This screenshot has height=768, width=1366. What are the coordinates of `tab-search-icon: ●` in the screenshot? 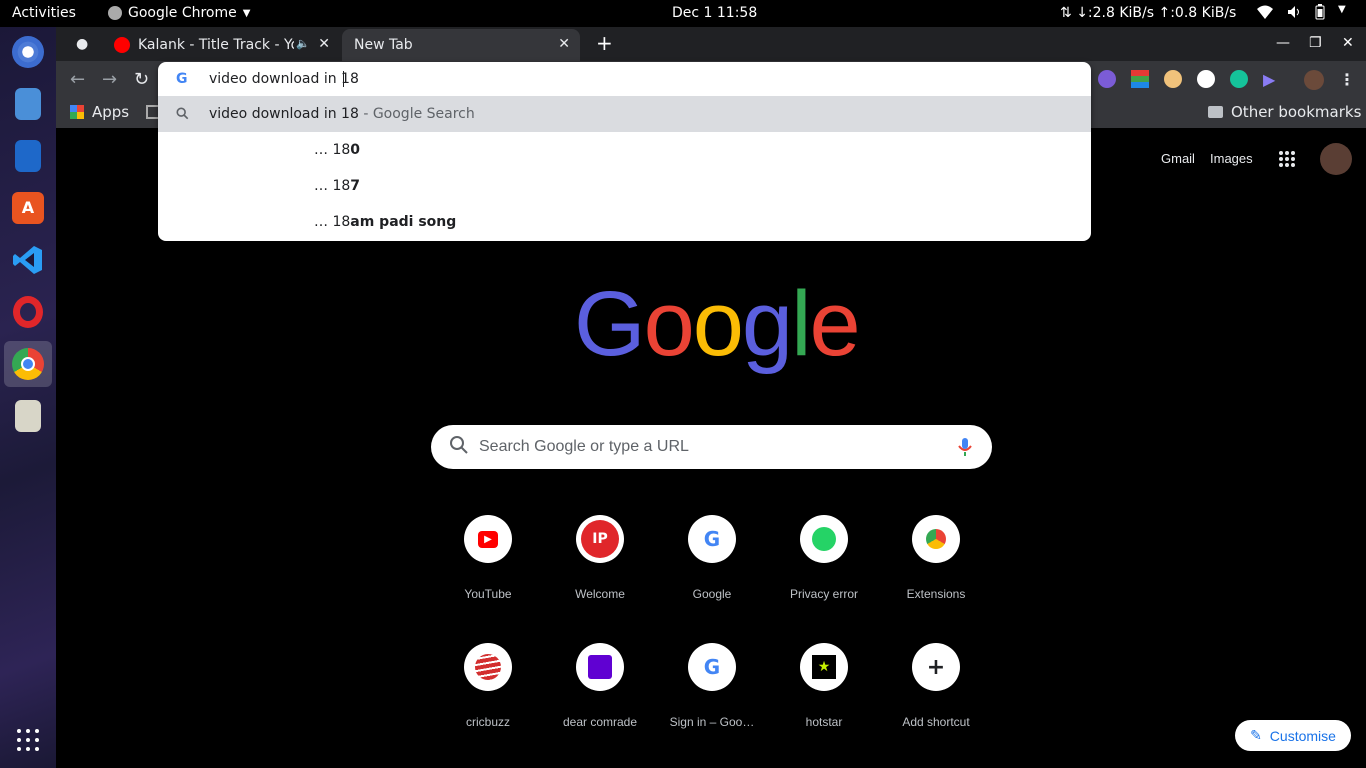 It's located at (82, 44).